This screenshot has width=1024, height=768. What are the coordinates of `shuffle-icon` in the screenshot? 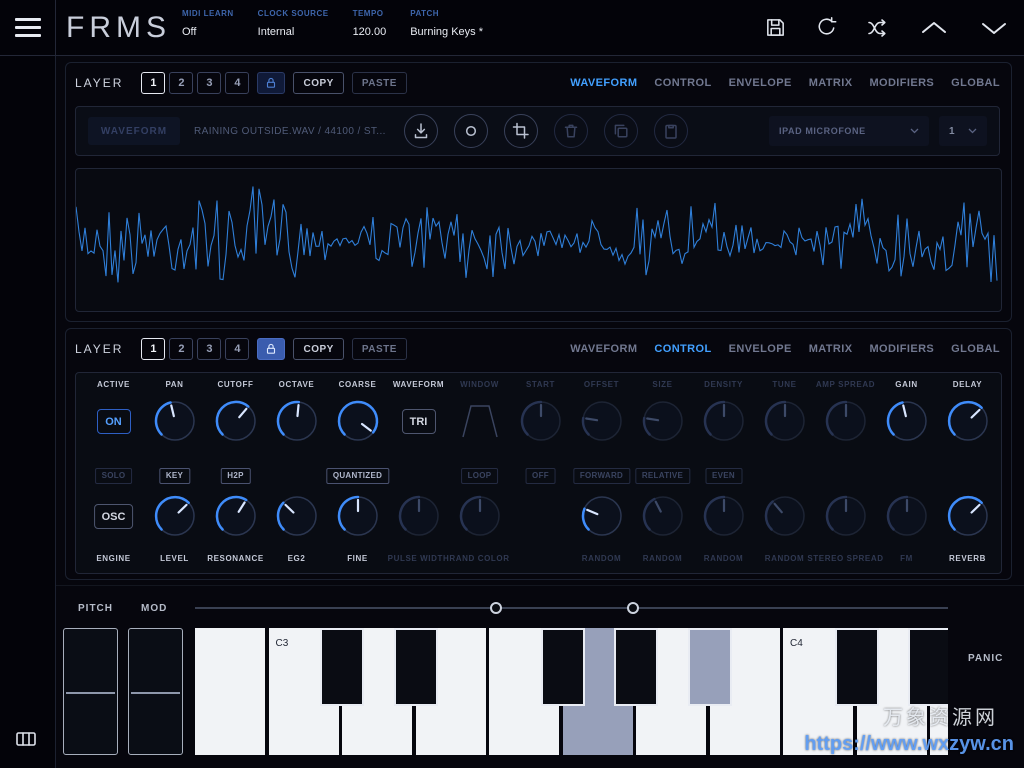 It's located at (878, 28).